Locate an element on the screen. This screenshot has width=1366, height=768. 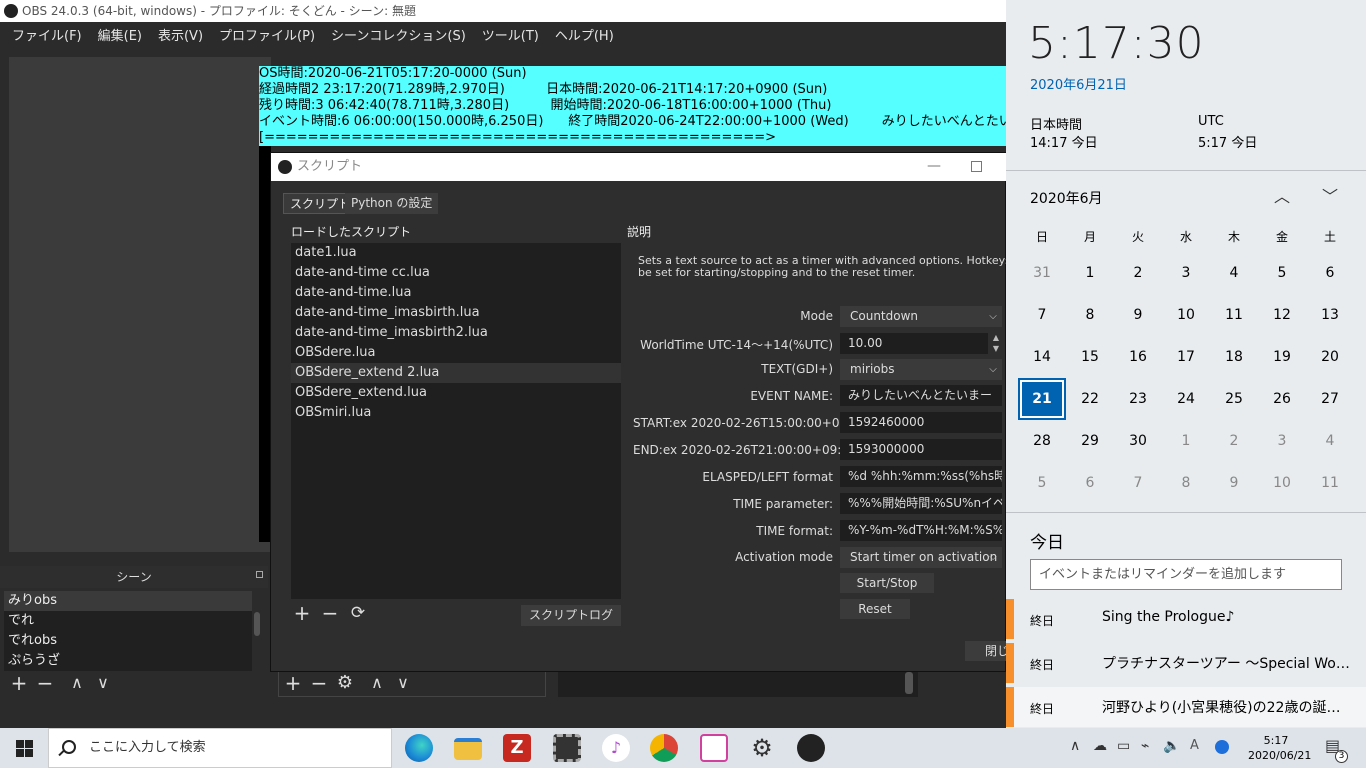
script-item: OBSdere.lua is located at coordinates (456, 353).